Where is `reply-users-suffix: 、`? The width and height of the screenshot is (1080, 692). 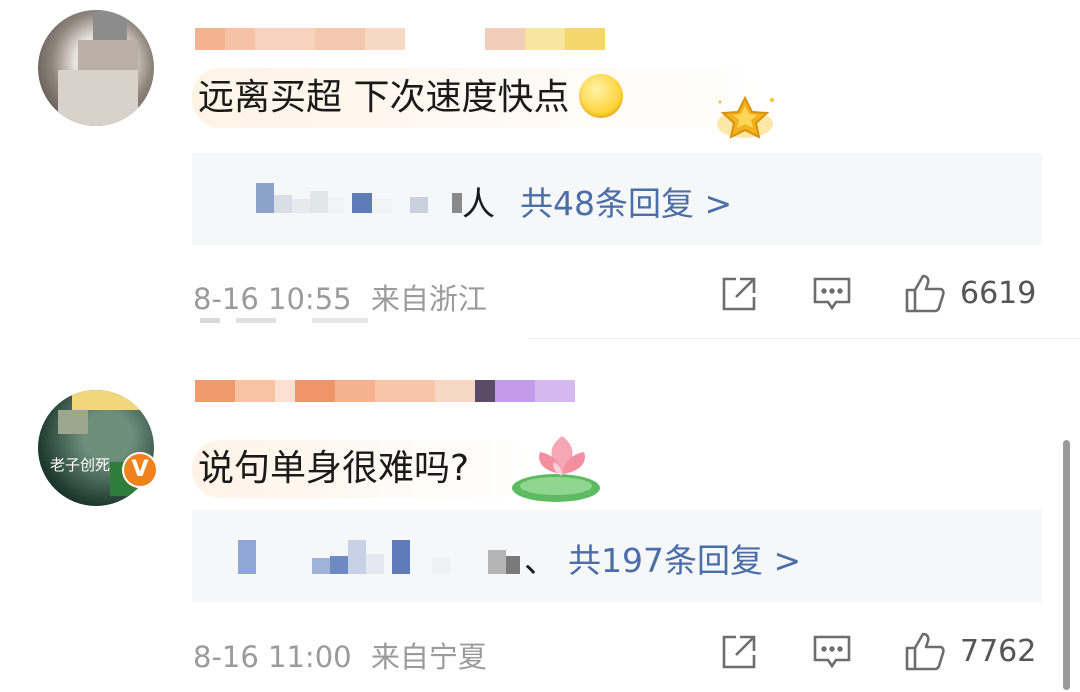
reply-users-suffix: 、 is located at coordinates (540, 560).